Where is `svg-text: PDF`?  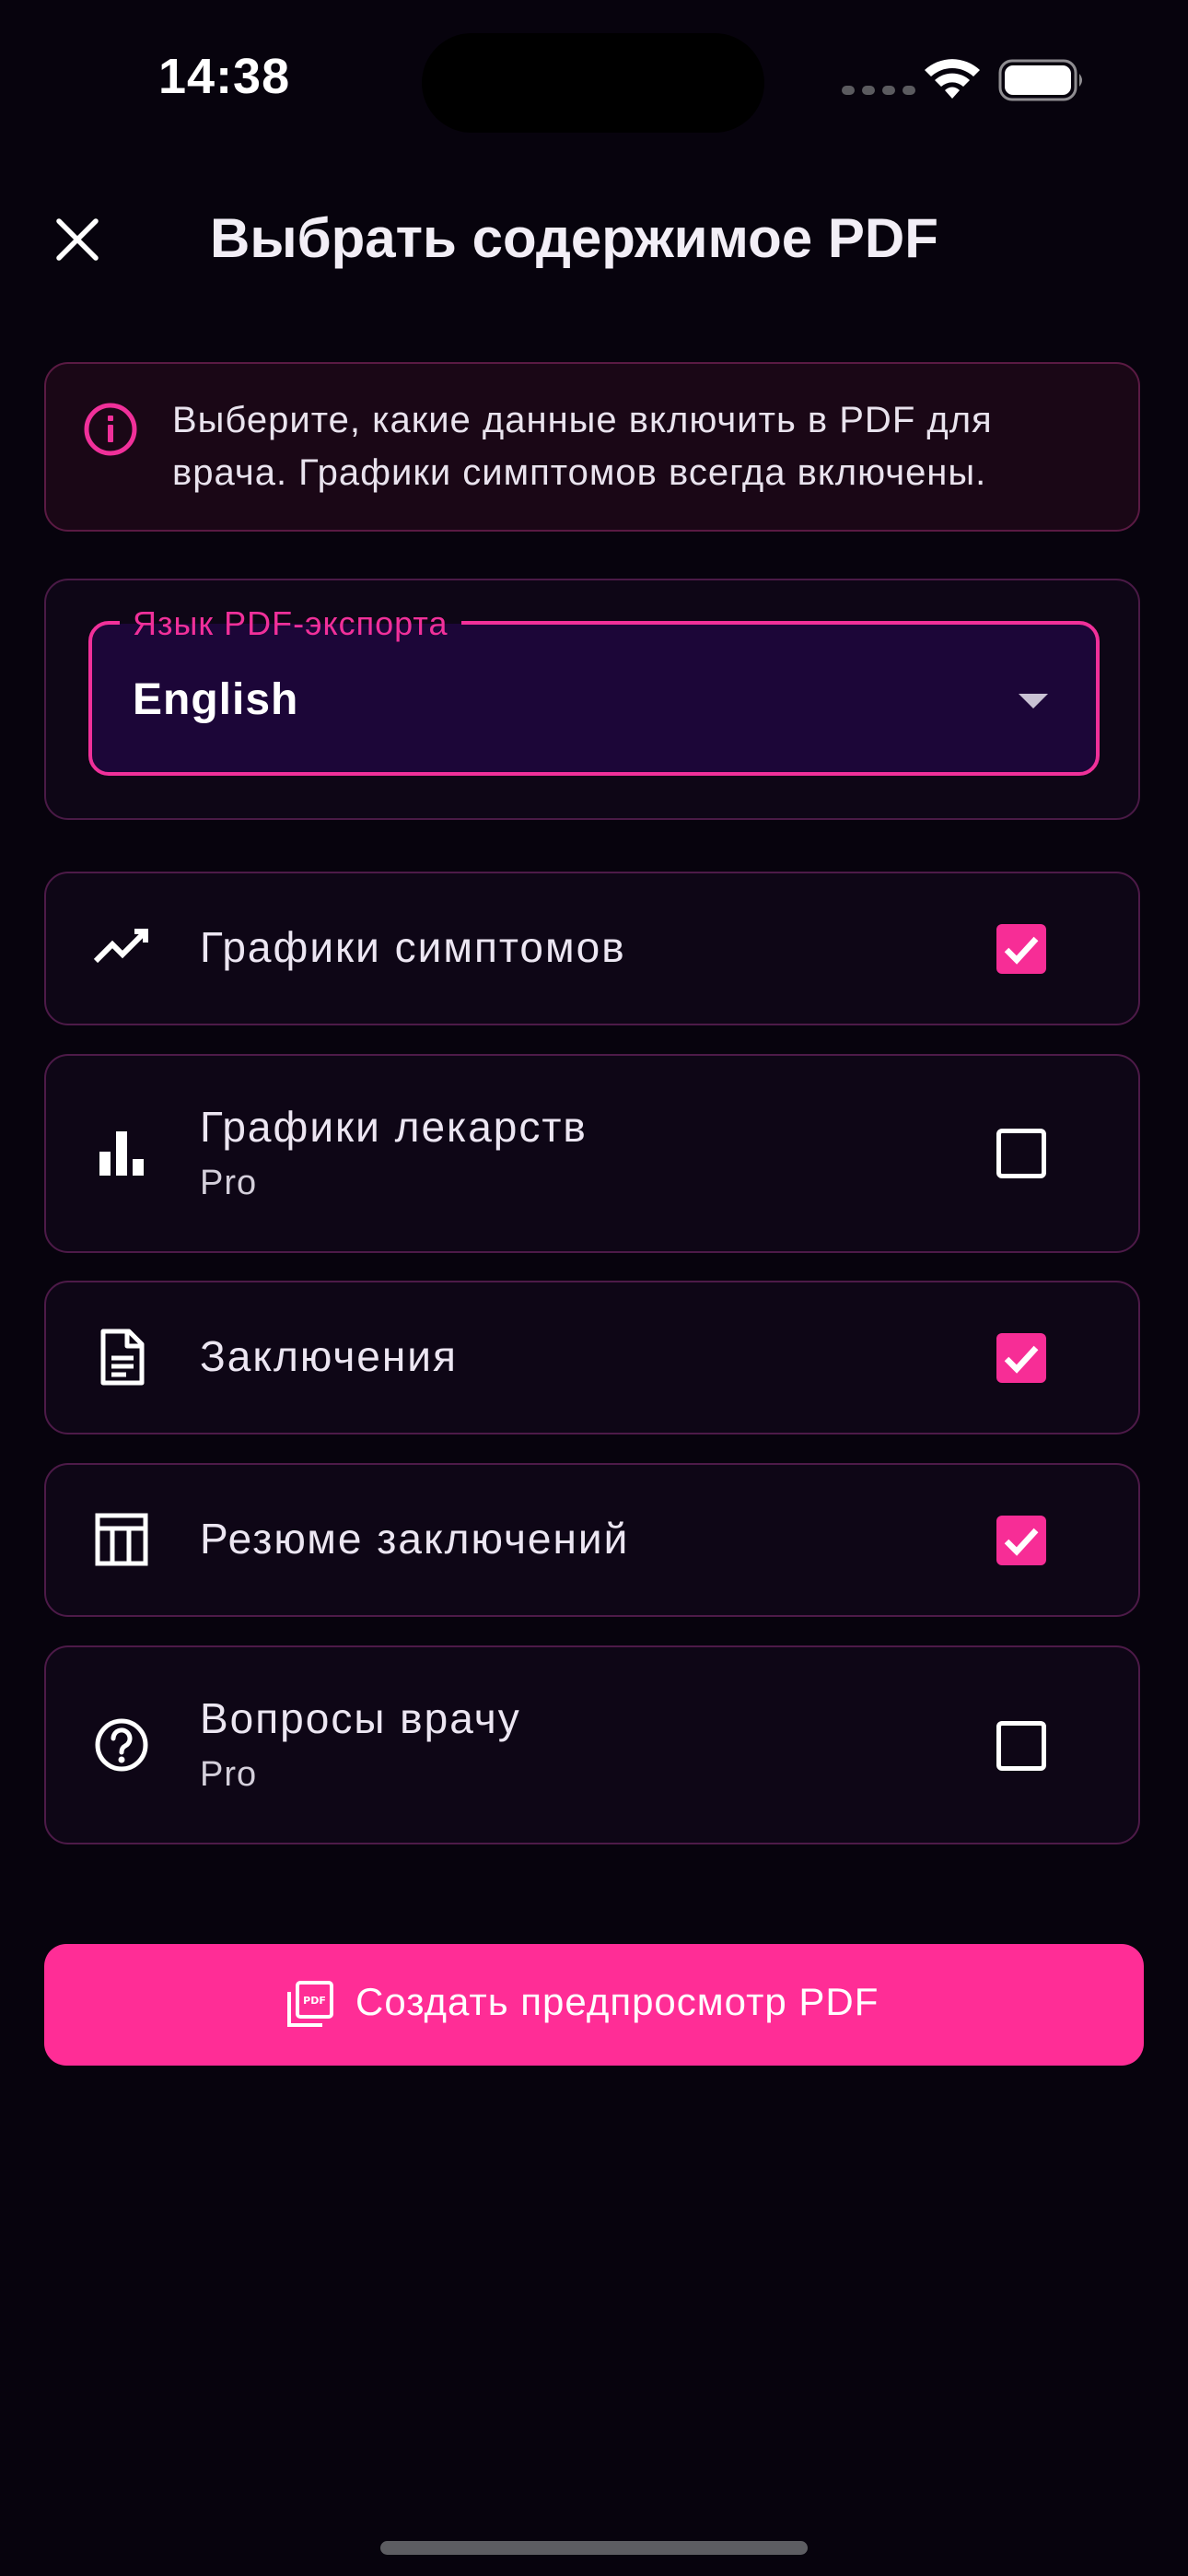
svg-text: PDF is located at coordinates (314, 2001).